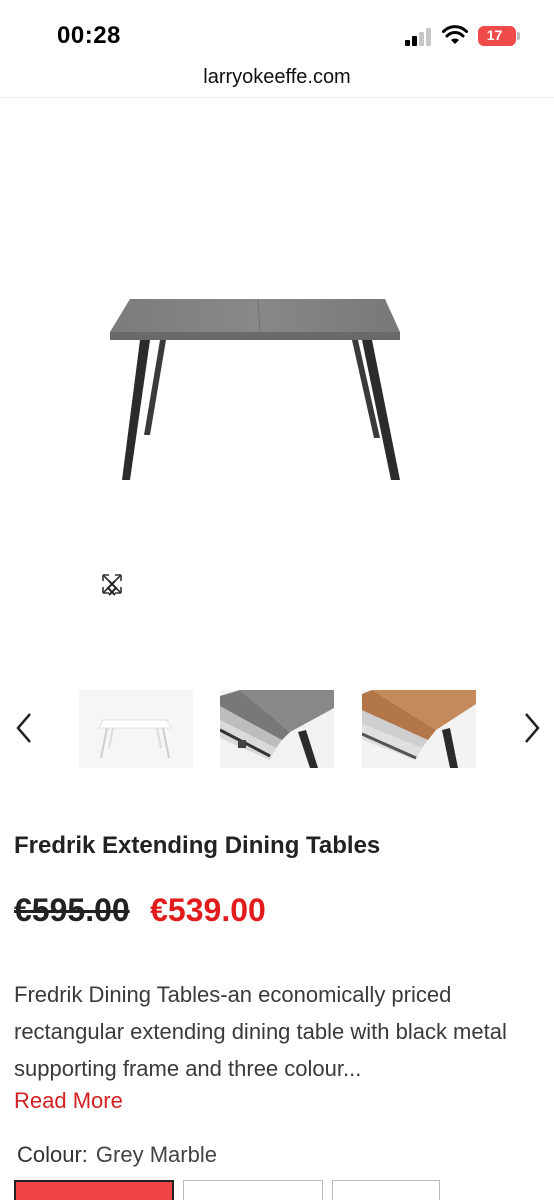 The image size is (554, 1200). What do you see at coordinates (277, 30) in the screenshot?
I see `status-bar: 00:28 17` at bounding box center [277, 30].